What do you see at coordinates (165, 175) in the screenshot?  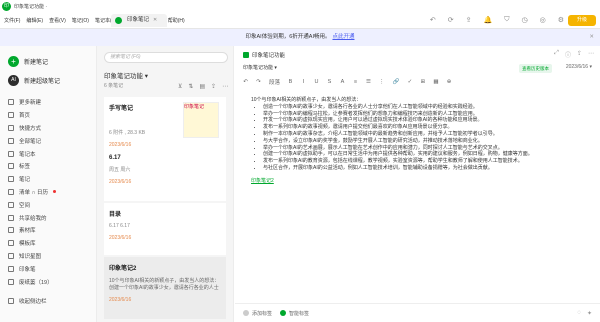 I see `note-card: 6.17 周五 周六 2023/6/16` at bounding box center [165, 175].